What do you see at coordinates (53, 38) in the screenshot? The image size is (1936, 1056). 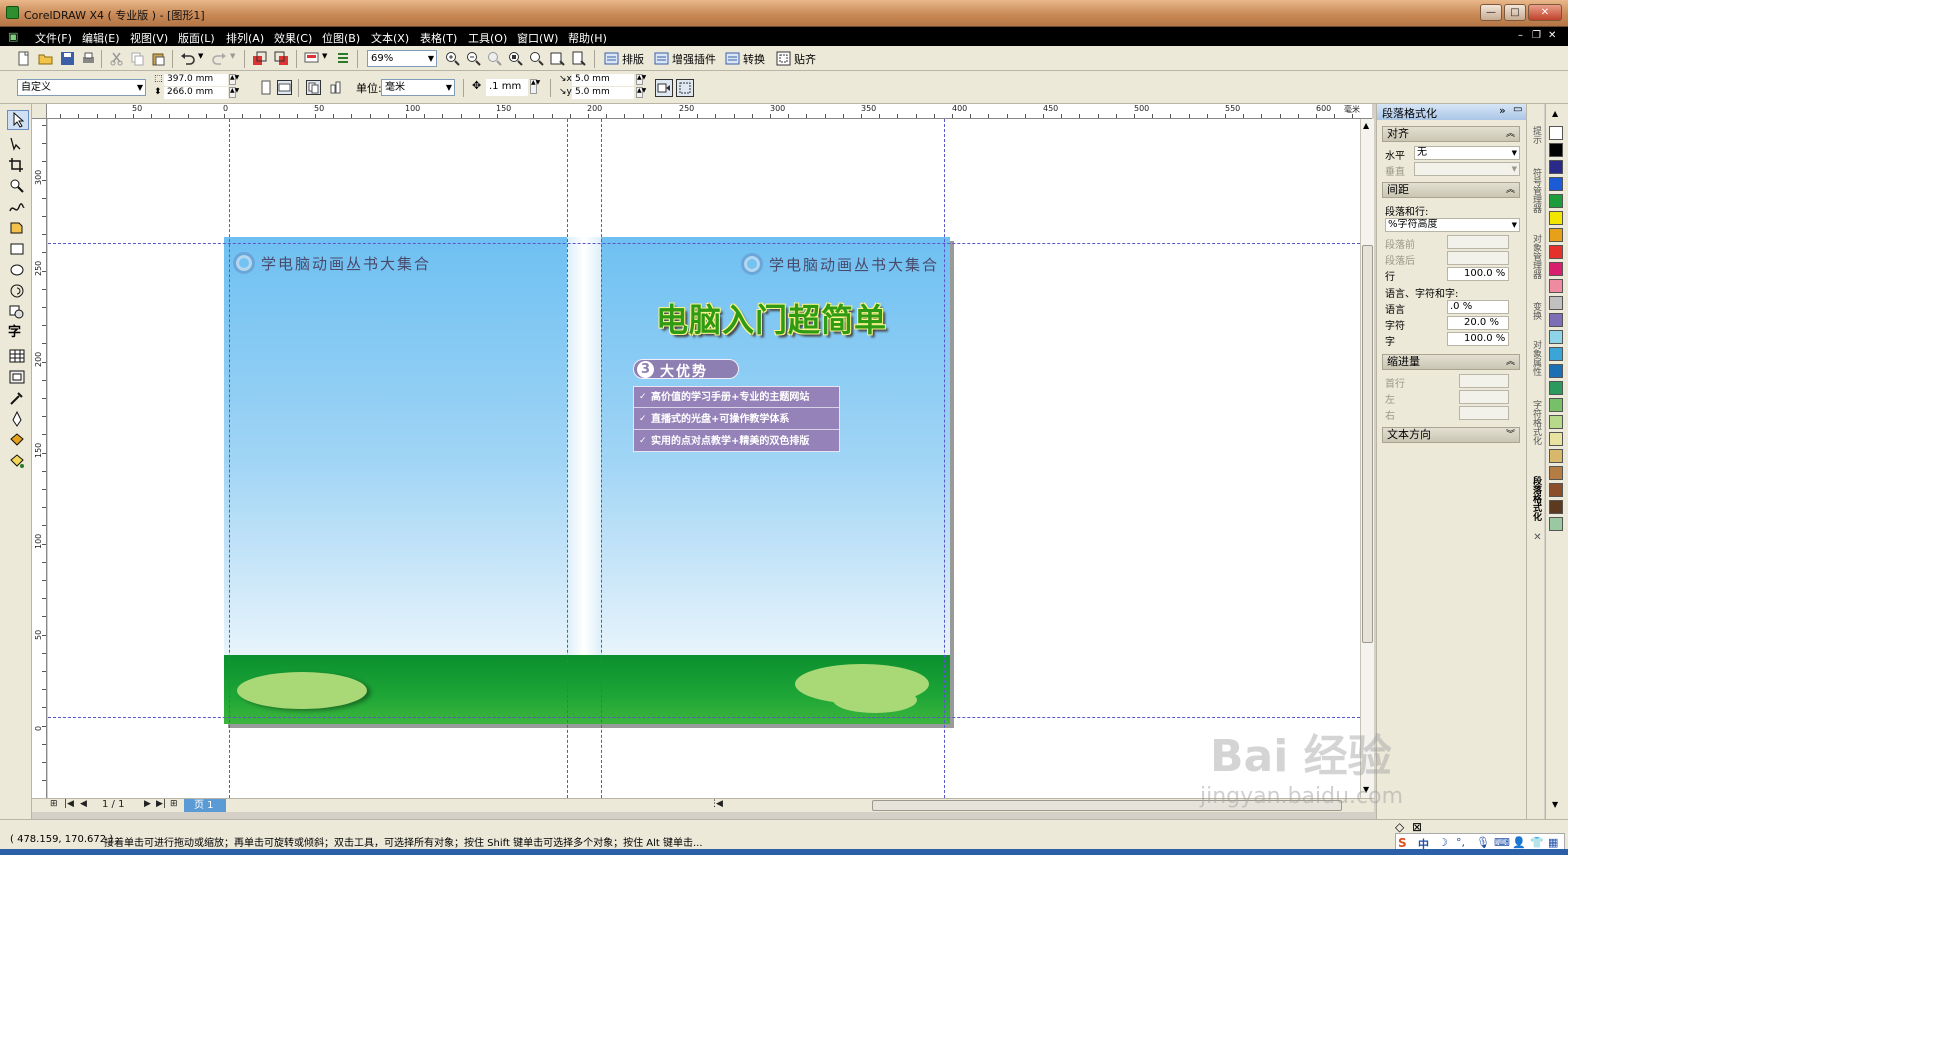 I see `menu-file: 文件(F)` at bounding box center [53, 38].